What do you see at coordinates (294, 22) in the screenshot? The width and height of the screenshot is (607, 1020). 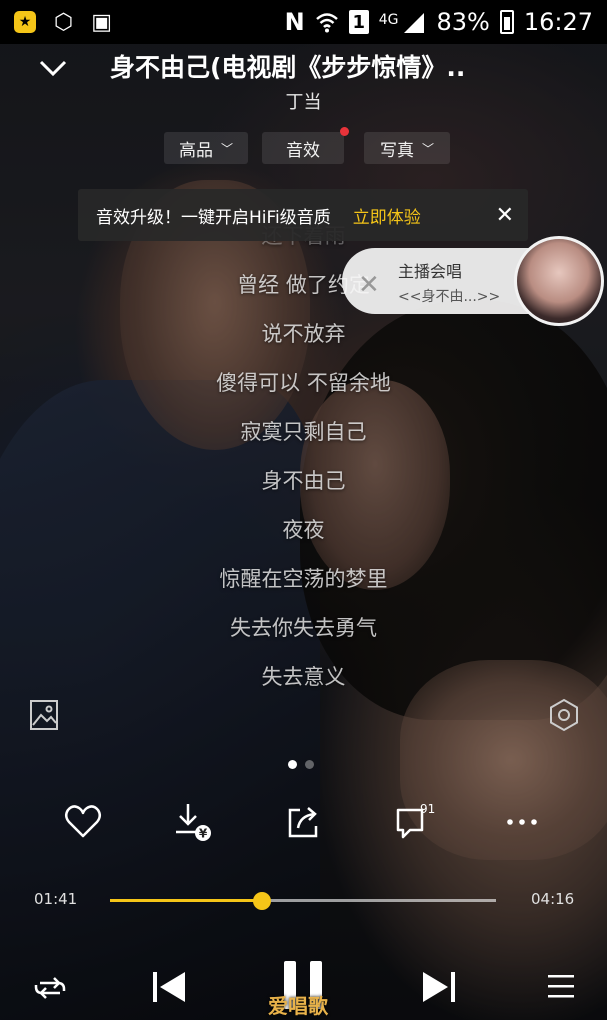 I see `nfc-icon: N` at bounding box center [294, 22].